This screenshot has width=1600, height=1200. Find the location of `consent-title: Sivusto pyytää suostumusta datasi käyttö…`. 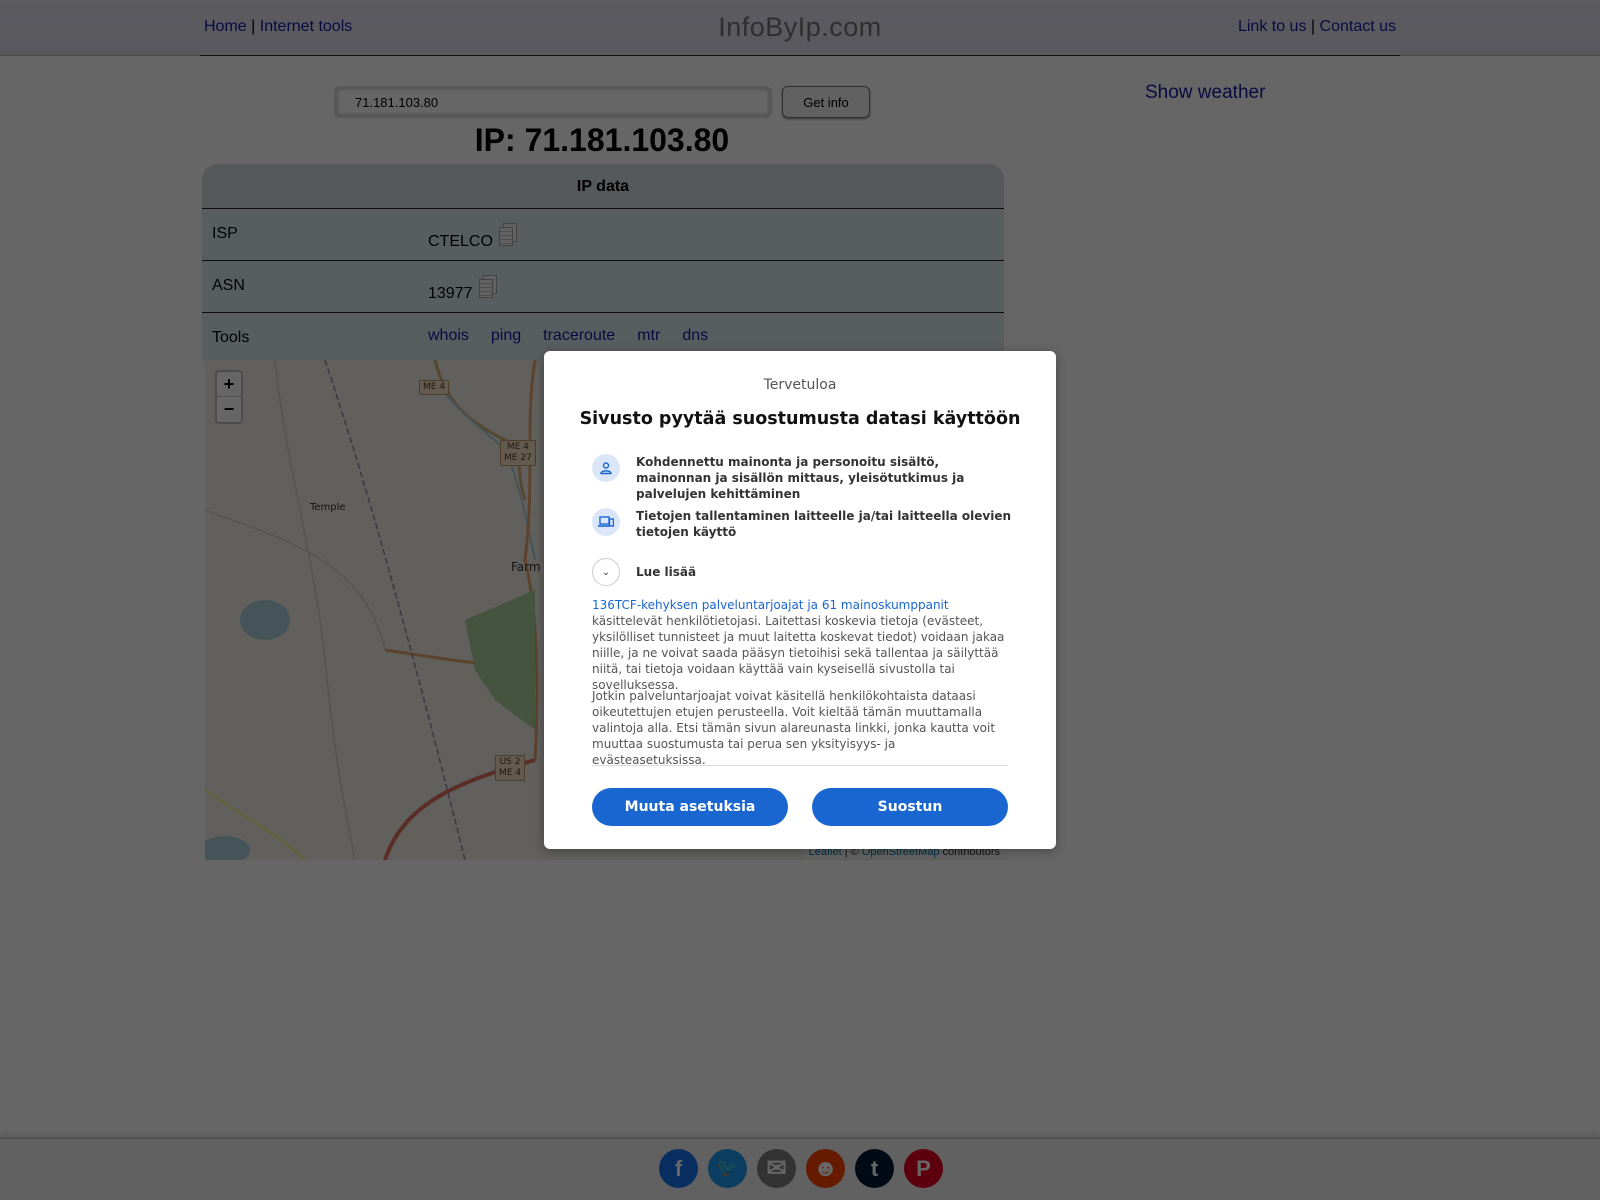

consent-title: Sivusto pyytää suostumusta datasi käyttö… is located at coordinates (800, 419).